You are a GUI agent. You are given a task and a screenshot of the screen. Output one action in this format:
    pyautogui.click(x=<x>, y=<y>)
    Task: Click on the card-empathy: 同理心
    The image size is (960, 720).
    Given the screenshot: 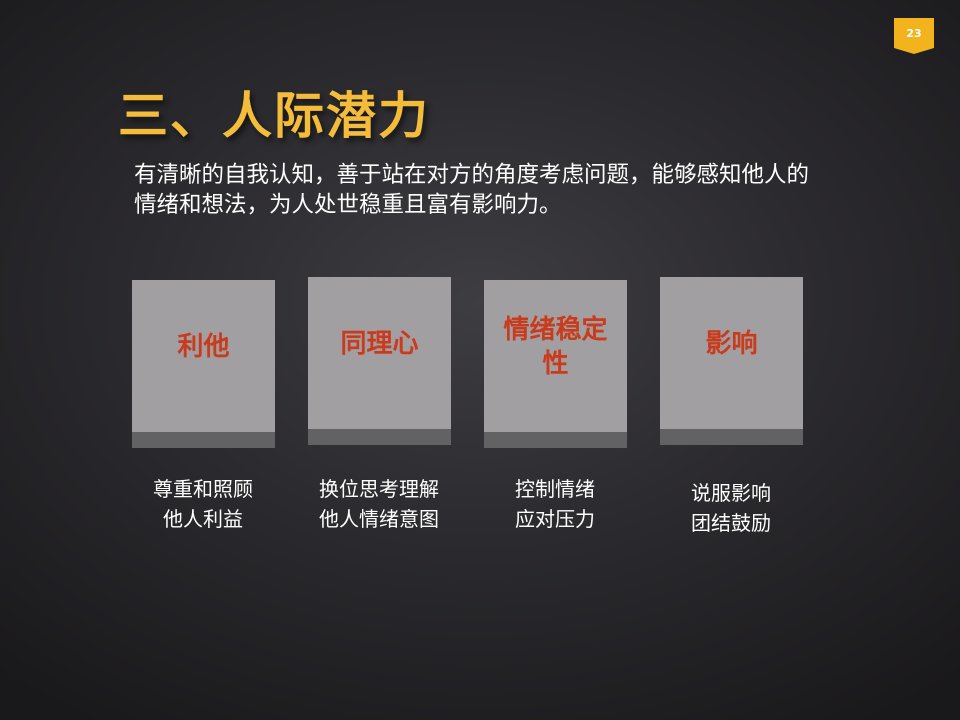 What is the action you would take?
    pyautogui.click(x=379, y=361)
    